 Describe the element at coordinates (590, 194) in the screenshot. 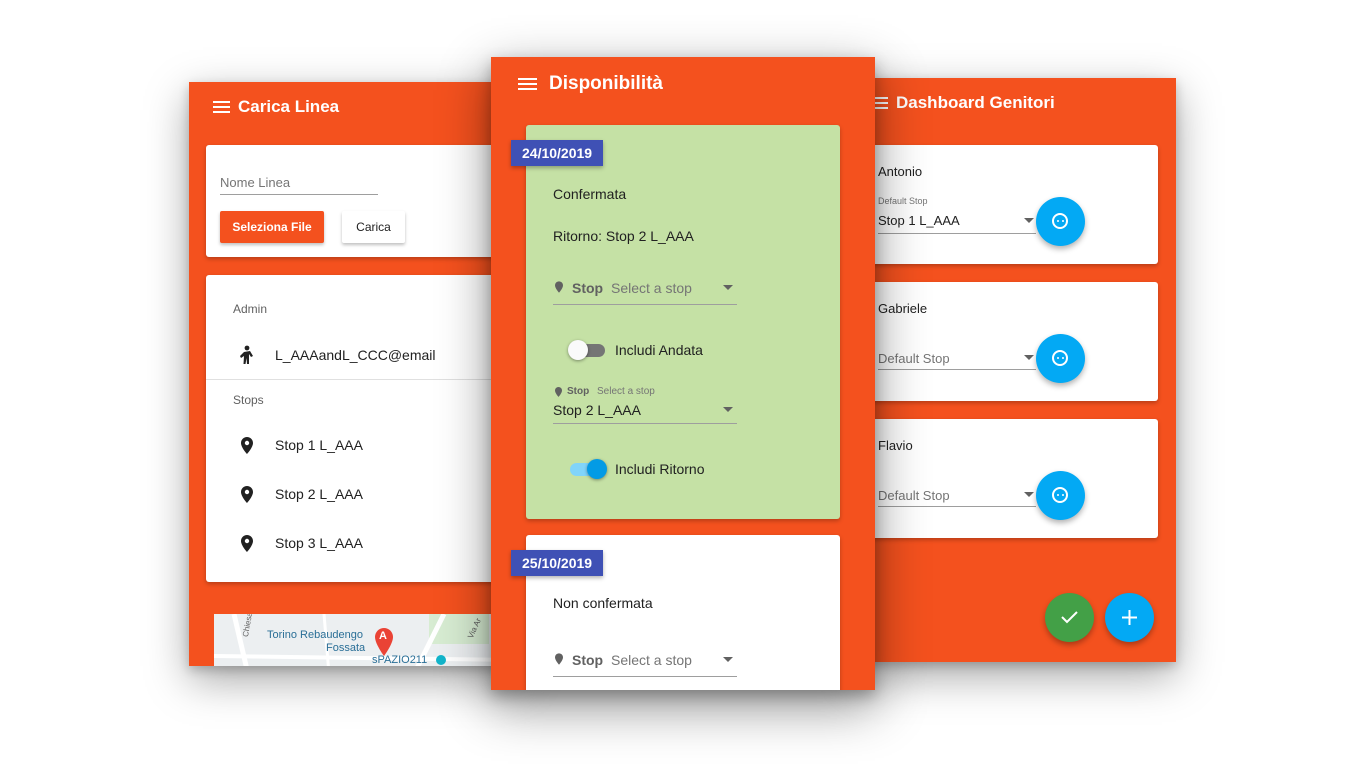

I see `card-status: Confermata` at that location.